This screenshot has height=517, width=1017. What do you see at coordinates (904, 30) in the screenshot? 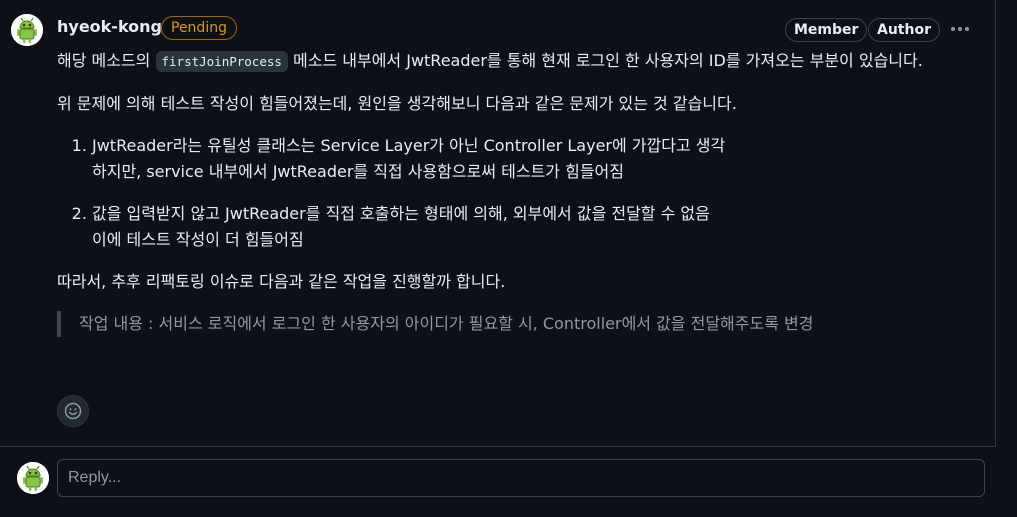
I see `author-badge: Author` at bounding box center [904, 30].